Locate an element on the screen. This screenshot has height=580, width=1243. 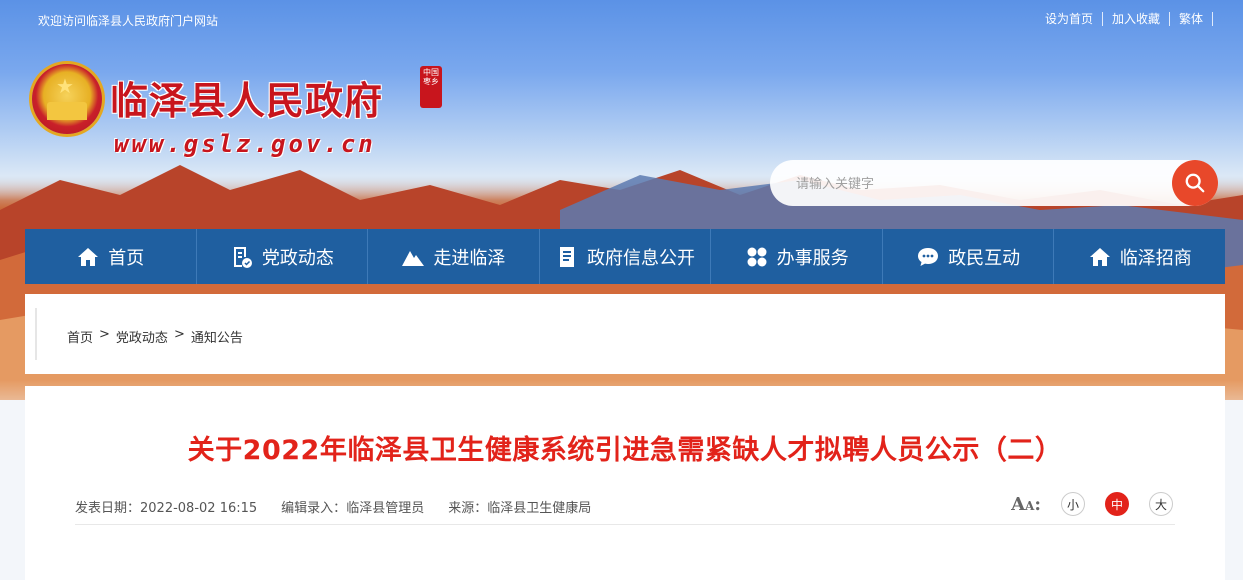
breadcrumb-panel: 首页 > 党政动态 > 通知公告 is located at coordinates (625, 334).